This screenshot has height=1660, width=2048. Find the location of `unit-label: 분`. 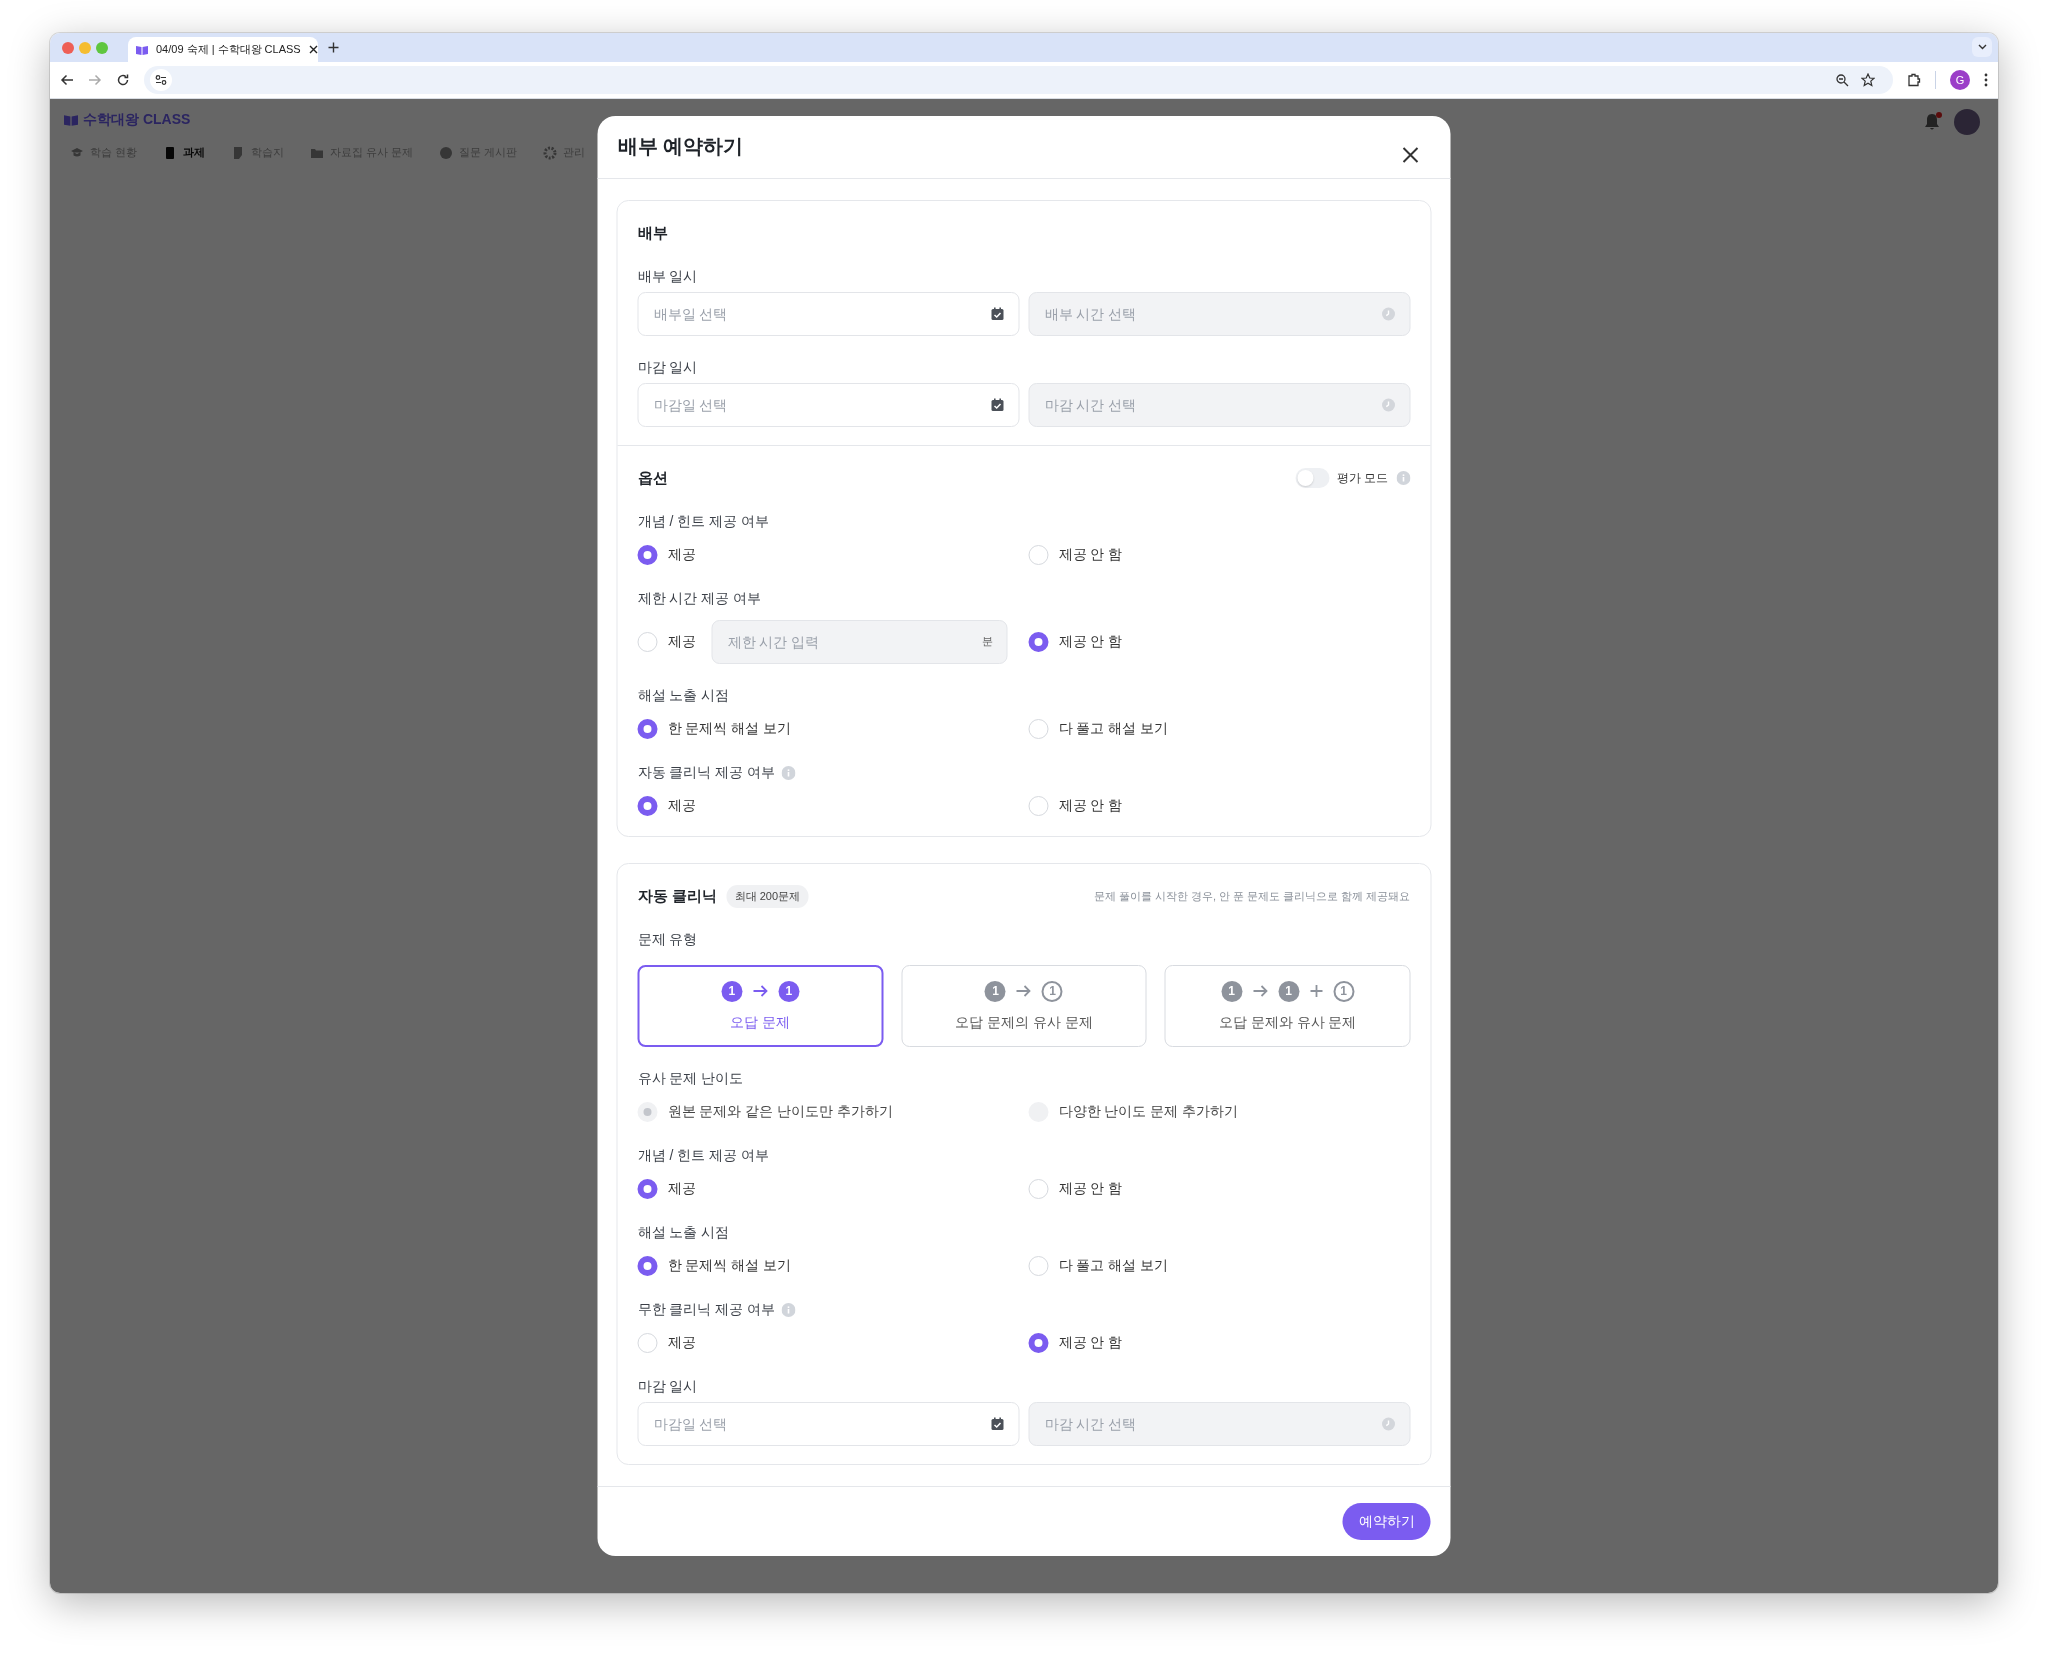

unit-label: 분 is located at coordinates (987, 641).